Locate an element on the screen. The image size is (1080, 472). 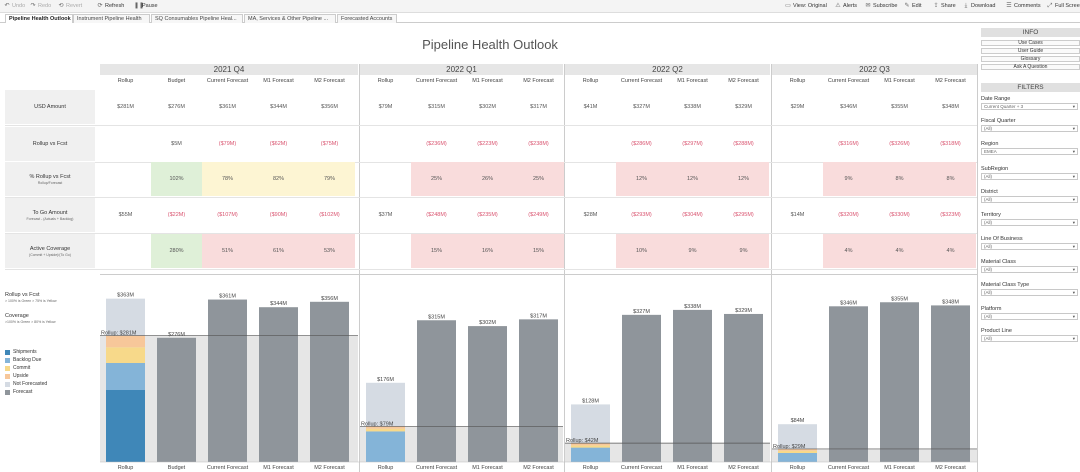
column-header: M2 Forecast is located at coordinates (329, 81).